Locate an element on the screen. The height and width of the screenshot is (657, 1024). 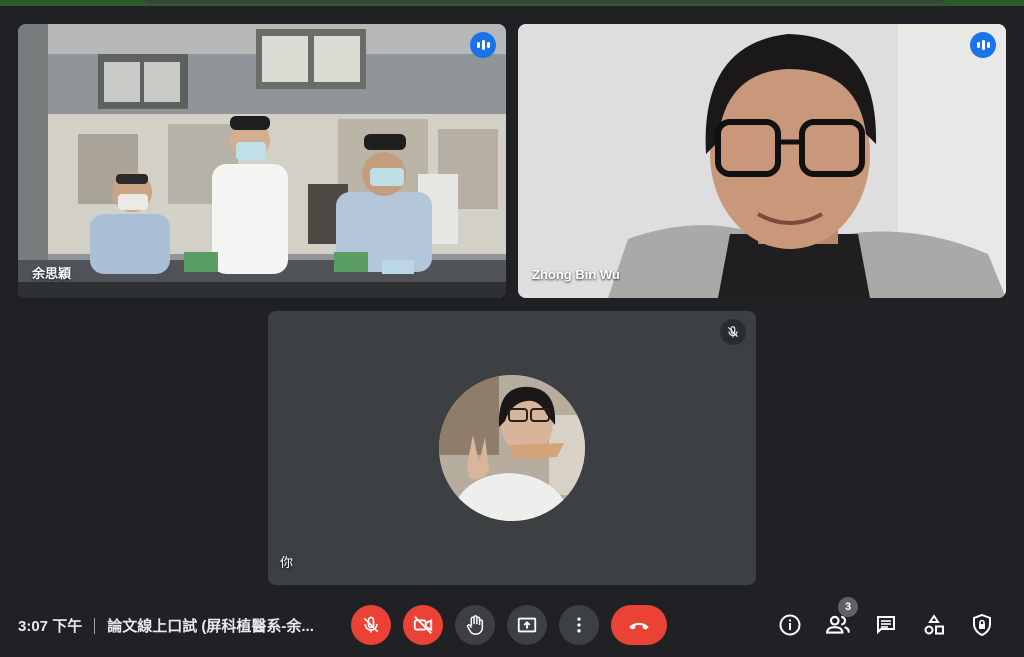
hand-icon is located at coordinates (475, 625).